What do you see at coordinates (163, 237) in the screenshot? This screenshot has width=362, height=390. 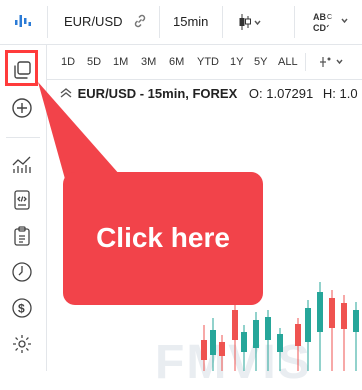 I see `callout-text: Click here` at bounding box center [163, 237].